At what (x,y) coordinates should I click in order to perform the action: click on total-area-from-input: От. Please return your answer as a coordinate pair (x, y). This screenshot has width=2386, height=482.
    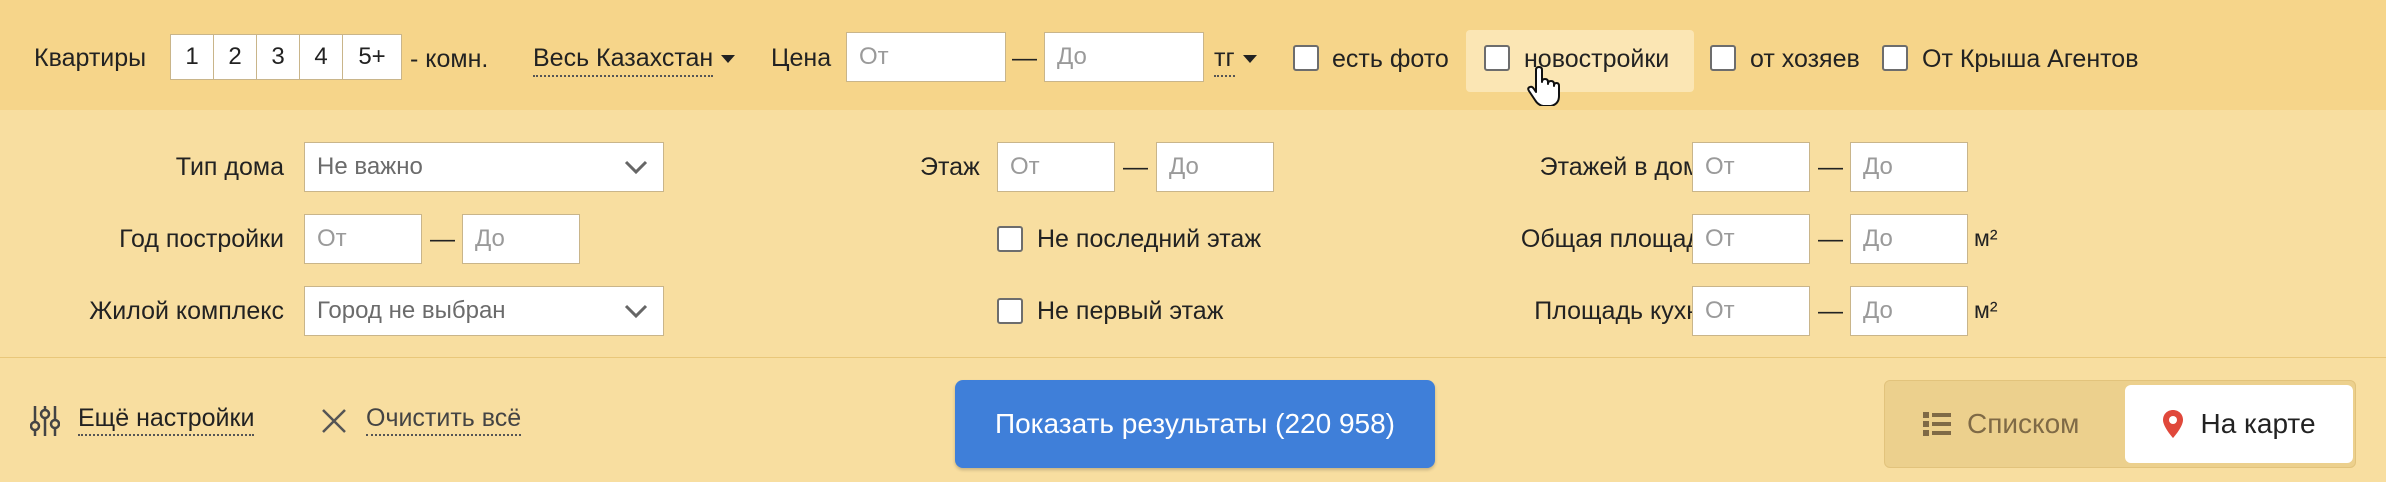
    Looking at the image, I should click on (1751, 239).